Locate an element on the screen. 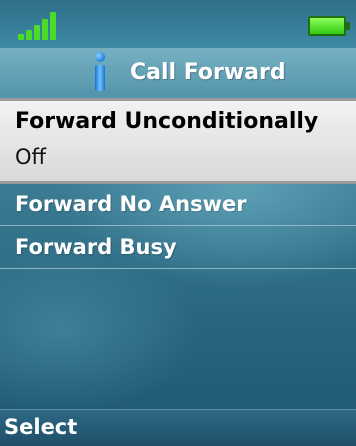 Image resolution: width=356 pixels, height=446 pixels. menu-item-forward-no-answer: Forward No Answer is located at coordinates (178, 205).